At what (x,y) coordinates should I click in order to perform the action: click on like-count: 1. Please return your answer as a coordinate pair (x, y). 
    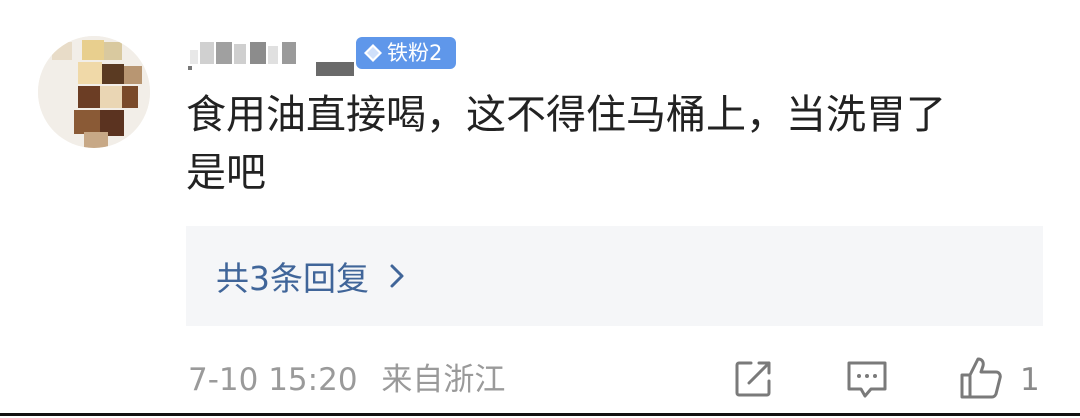
    Looking at the image, I should click on (1030, 380).